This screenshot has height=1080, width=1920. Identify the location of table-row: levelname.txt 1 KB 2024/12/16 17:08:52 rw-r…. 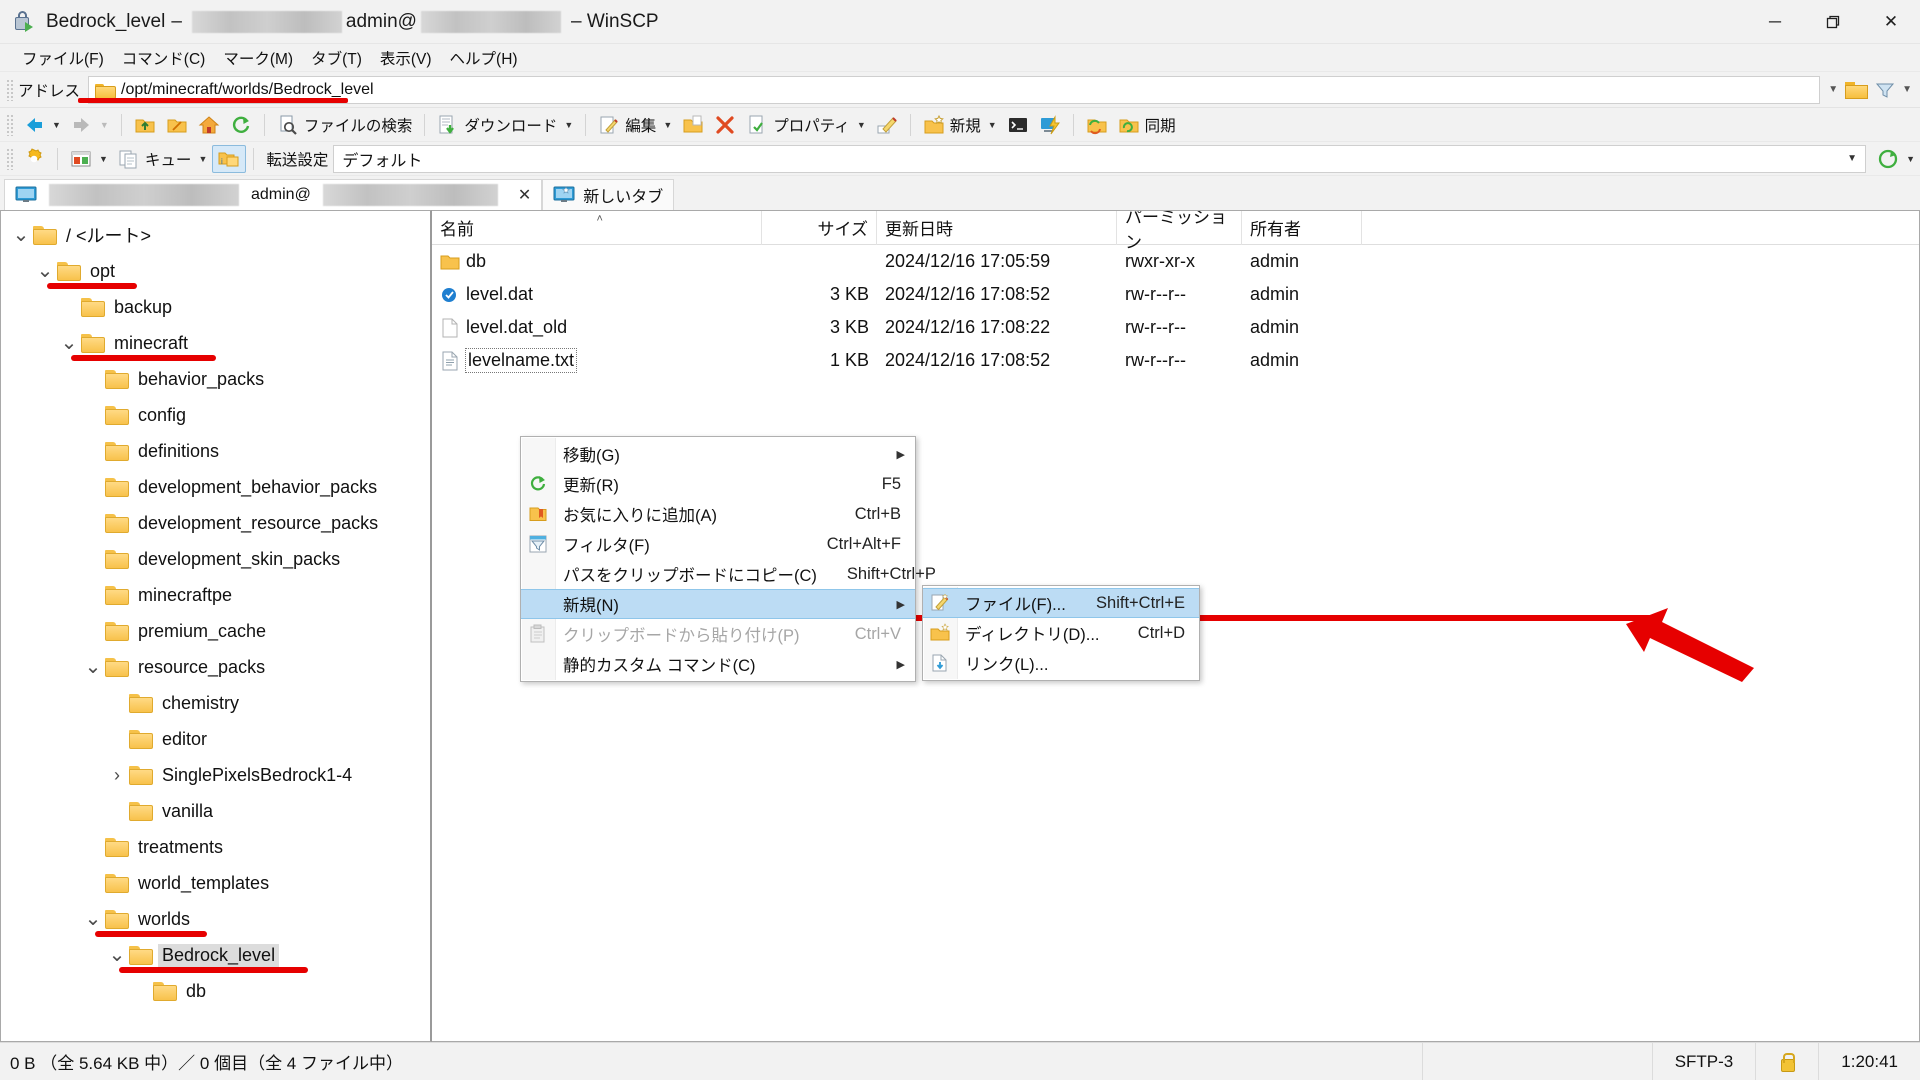
(1175, 360).